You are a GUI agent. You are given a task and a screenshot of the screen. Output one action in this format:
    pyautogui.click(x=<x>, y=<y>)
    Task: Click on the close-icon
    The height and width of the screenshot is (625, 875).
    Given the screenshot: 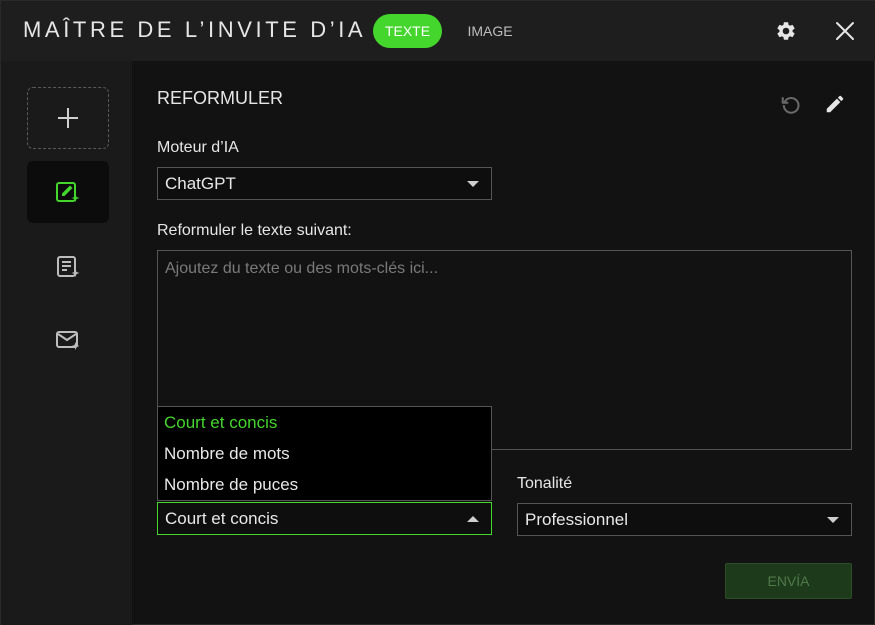 What is the action you would take?
    pyautogui.click(x=845, y=31)
    